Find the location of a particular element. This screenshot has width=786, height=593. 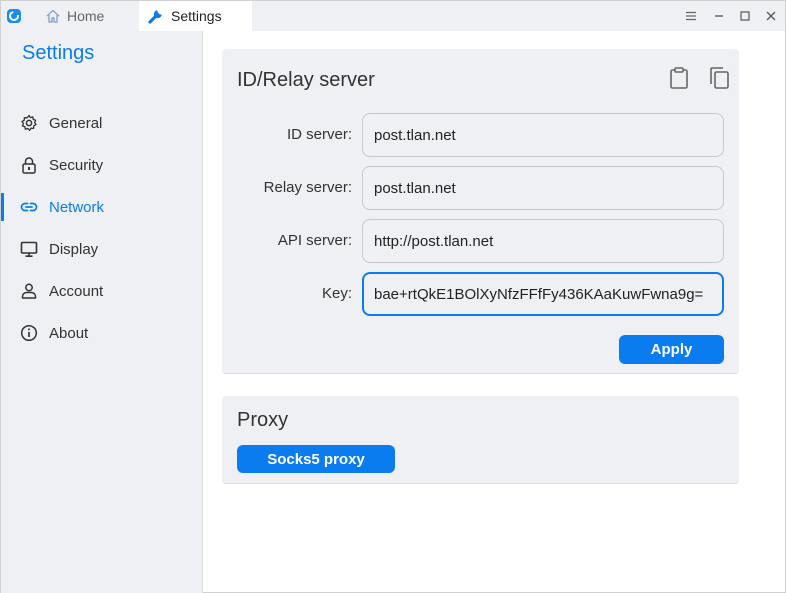

wrench-icon is located at coordinates (155, 17).